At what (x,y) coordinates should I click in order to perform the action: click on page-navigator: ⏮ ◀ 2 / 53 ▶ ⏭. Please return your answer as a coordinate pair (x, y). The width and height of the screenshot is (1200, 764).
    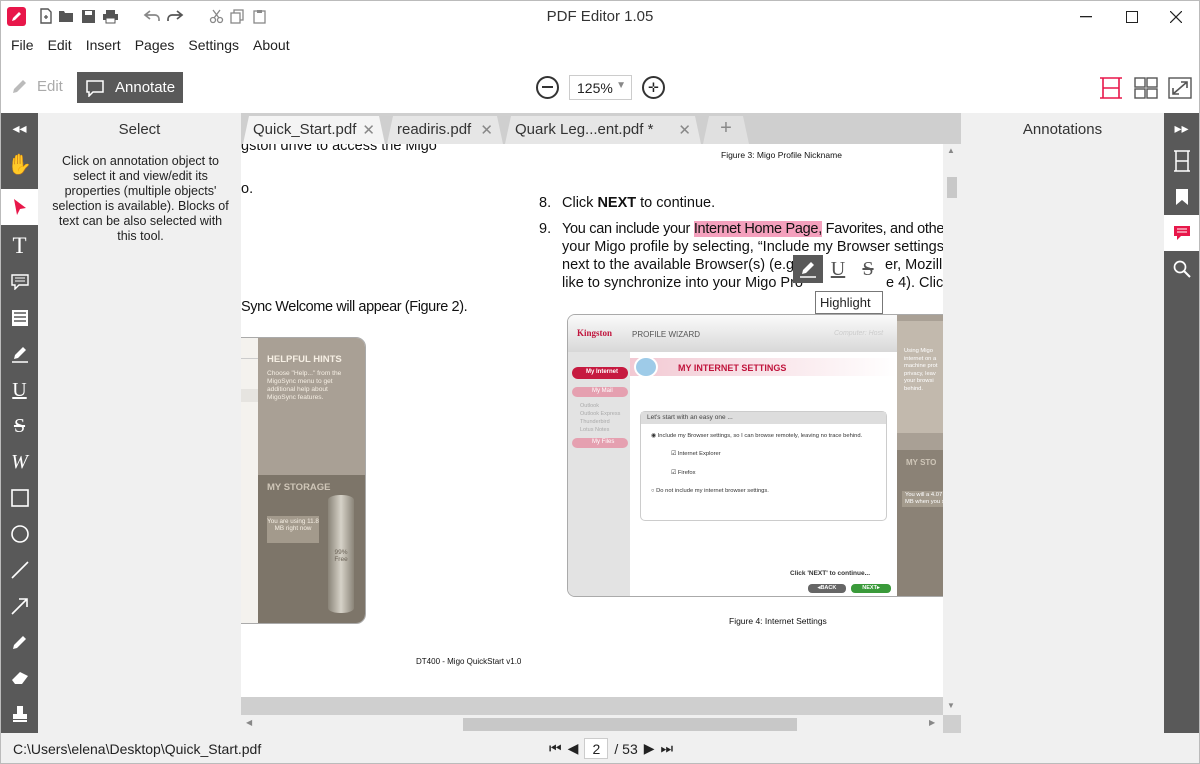
    Looking at the image, I should click on (611, 748).